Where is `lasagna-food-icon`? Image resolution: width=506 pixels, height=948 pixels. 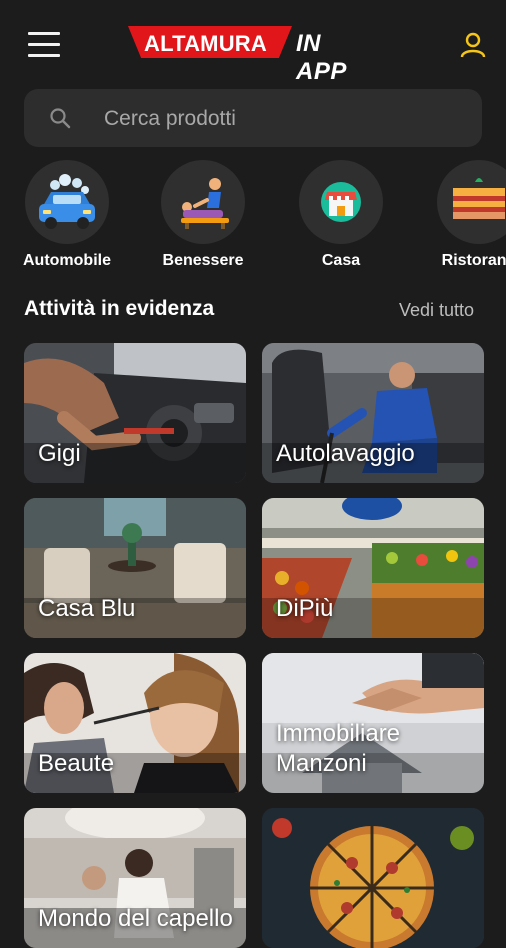 lasagna-food-icon is located at coordinates (479, 198).